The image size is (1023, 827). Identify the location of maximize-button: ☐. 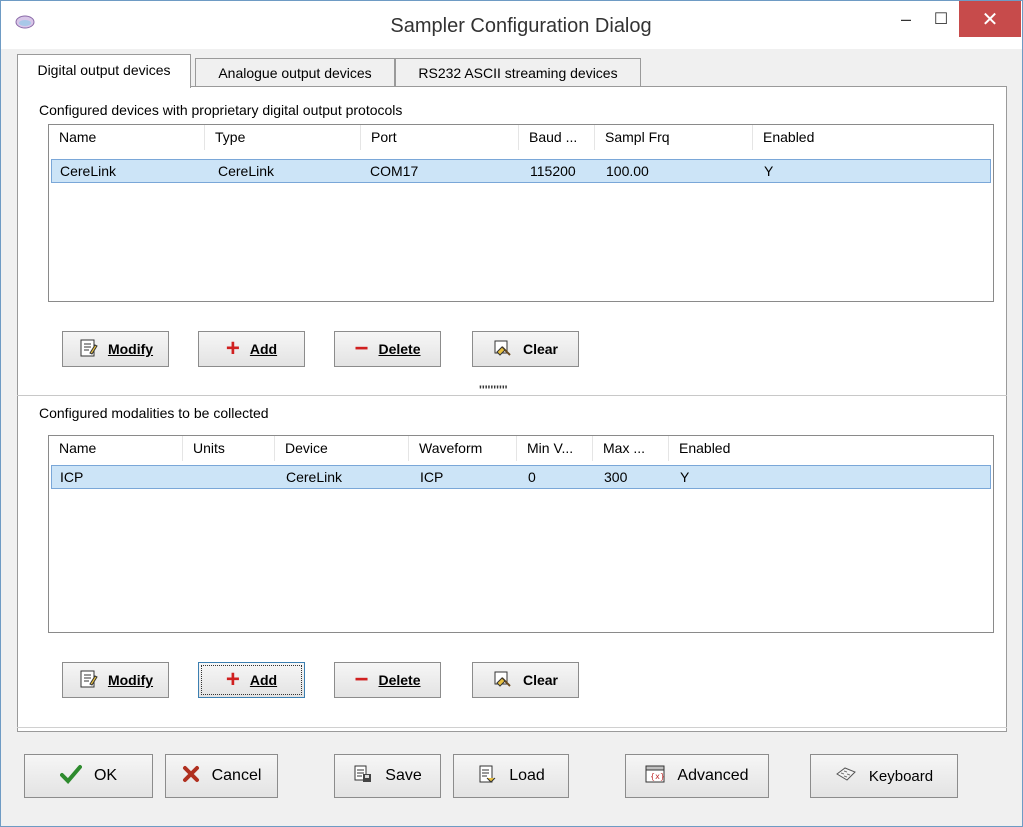
(941, 19).